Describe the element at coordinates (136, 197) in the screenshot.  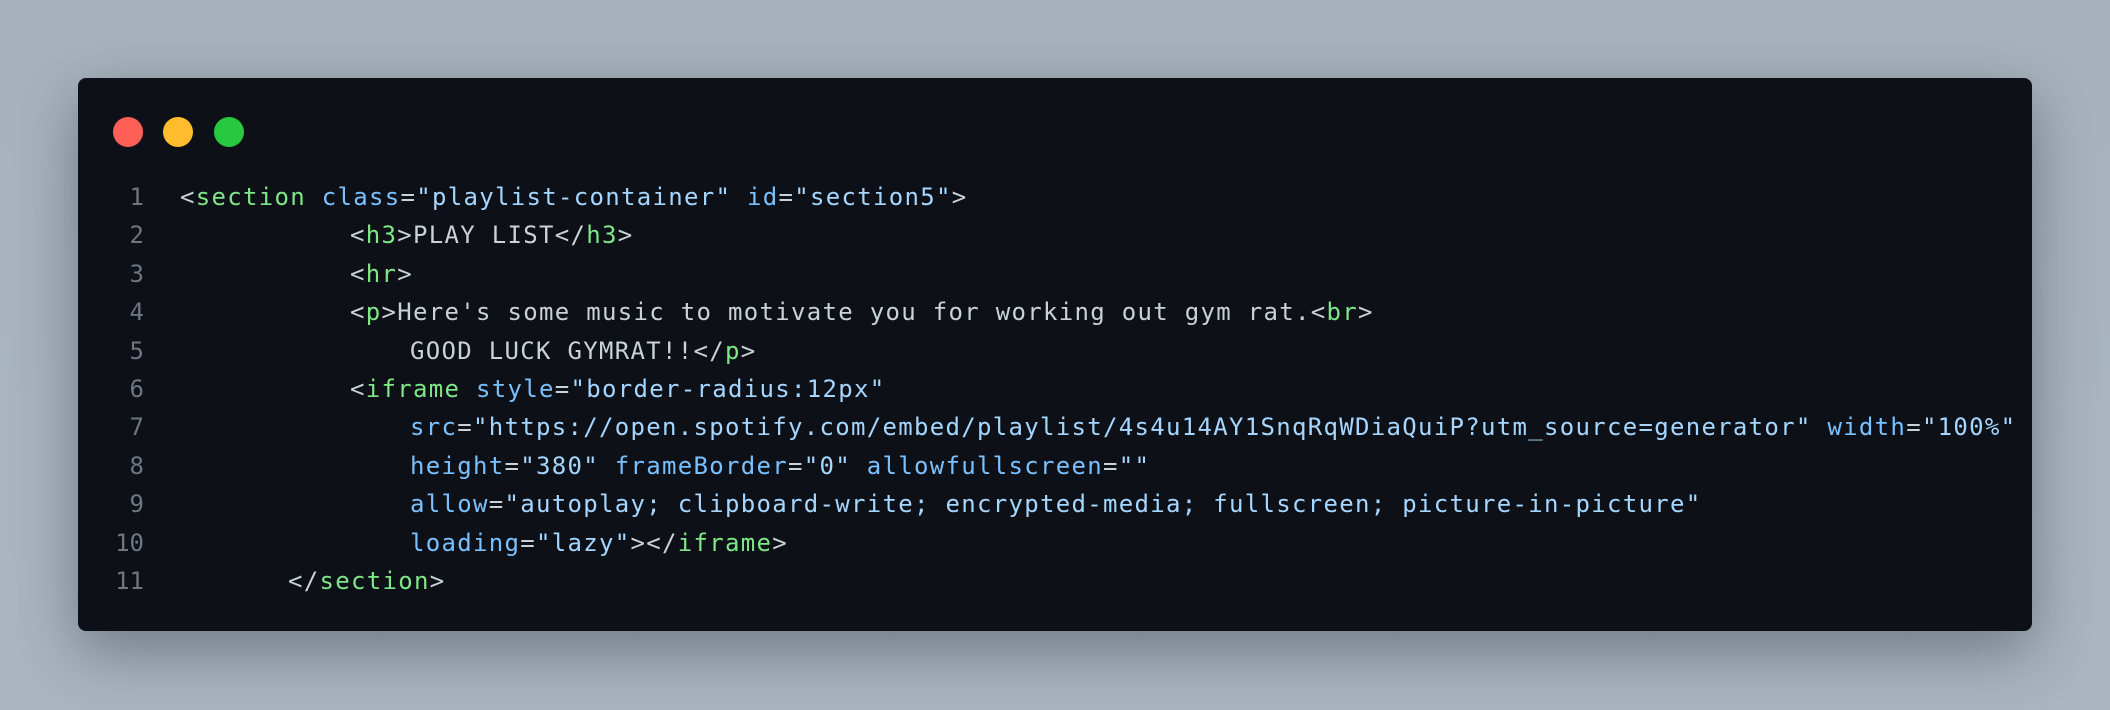
I see `line-number: 1` at that location.